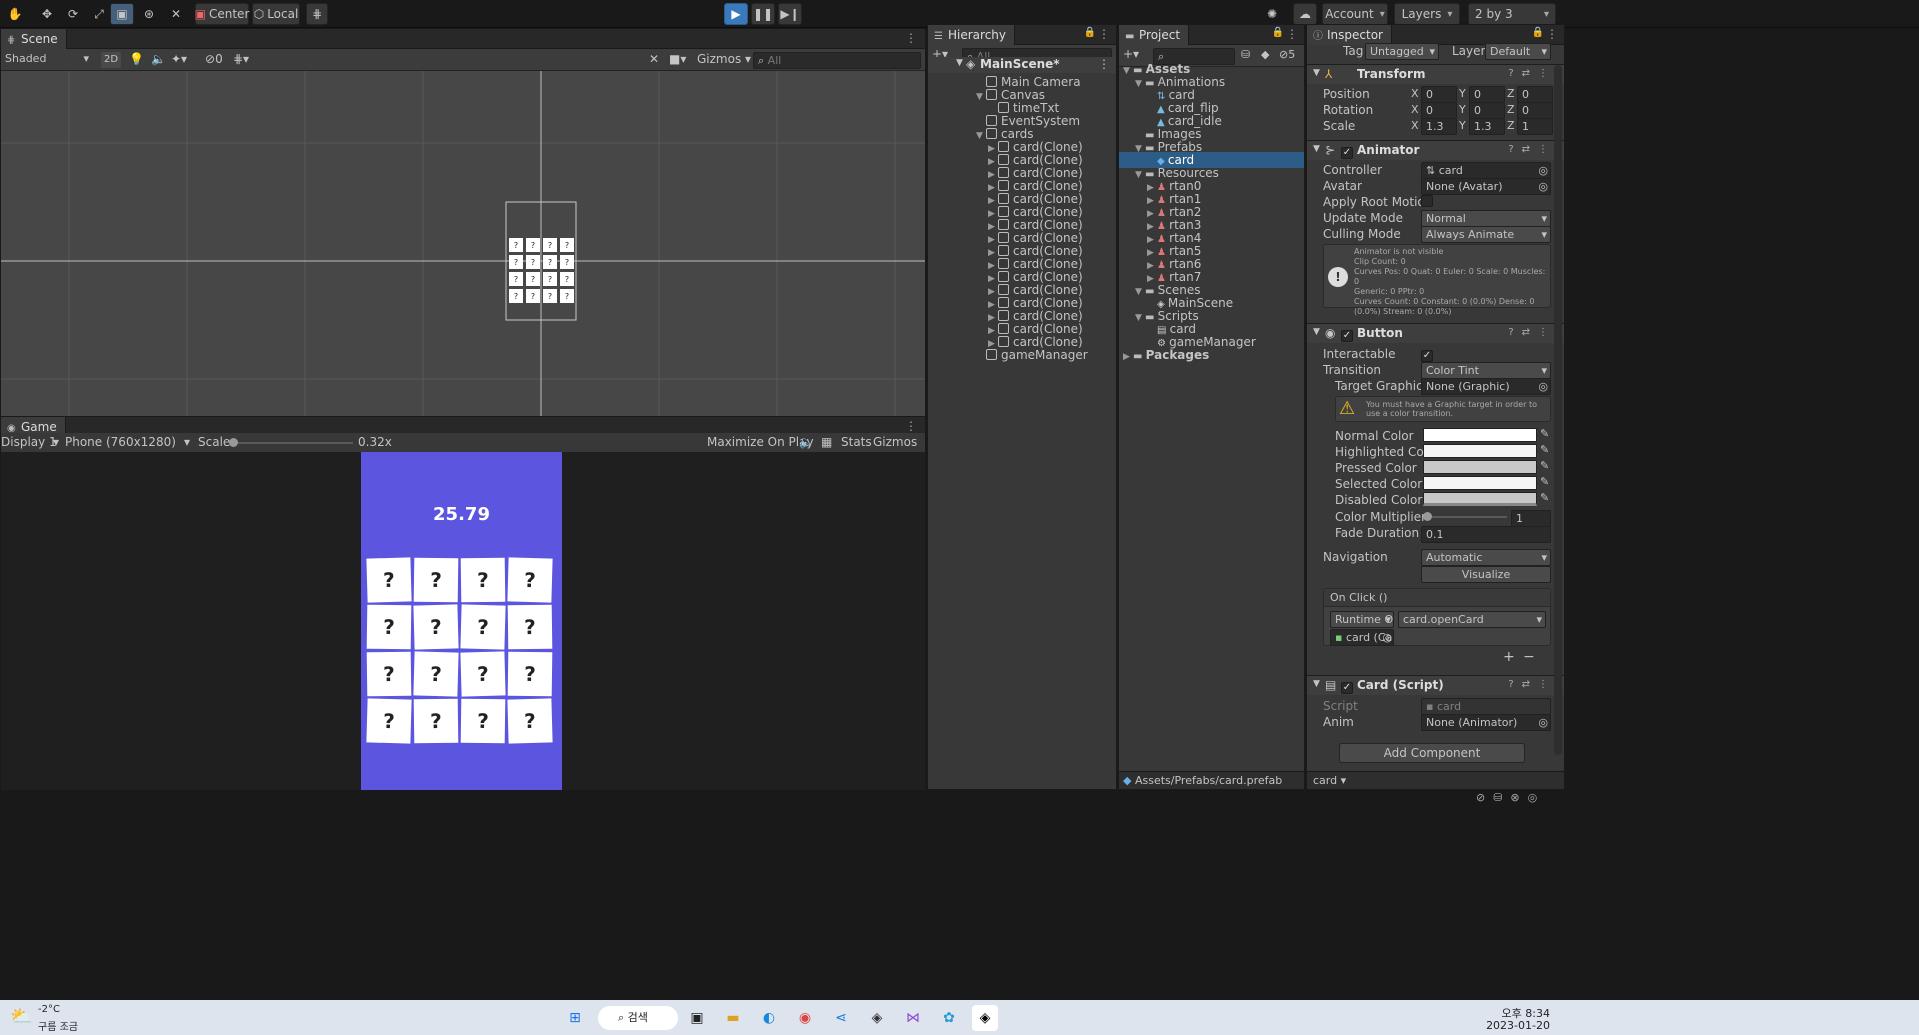  What do you see at coordinates (1480, 435) in the screenshot?
I see `normal-color-swatch` at bounding box center [1480, 435].